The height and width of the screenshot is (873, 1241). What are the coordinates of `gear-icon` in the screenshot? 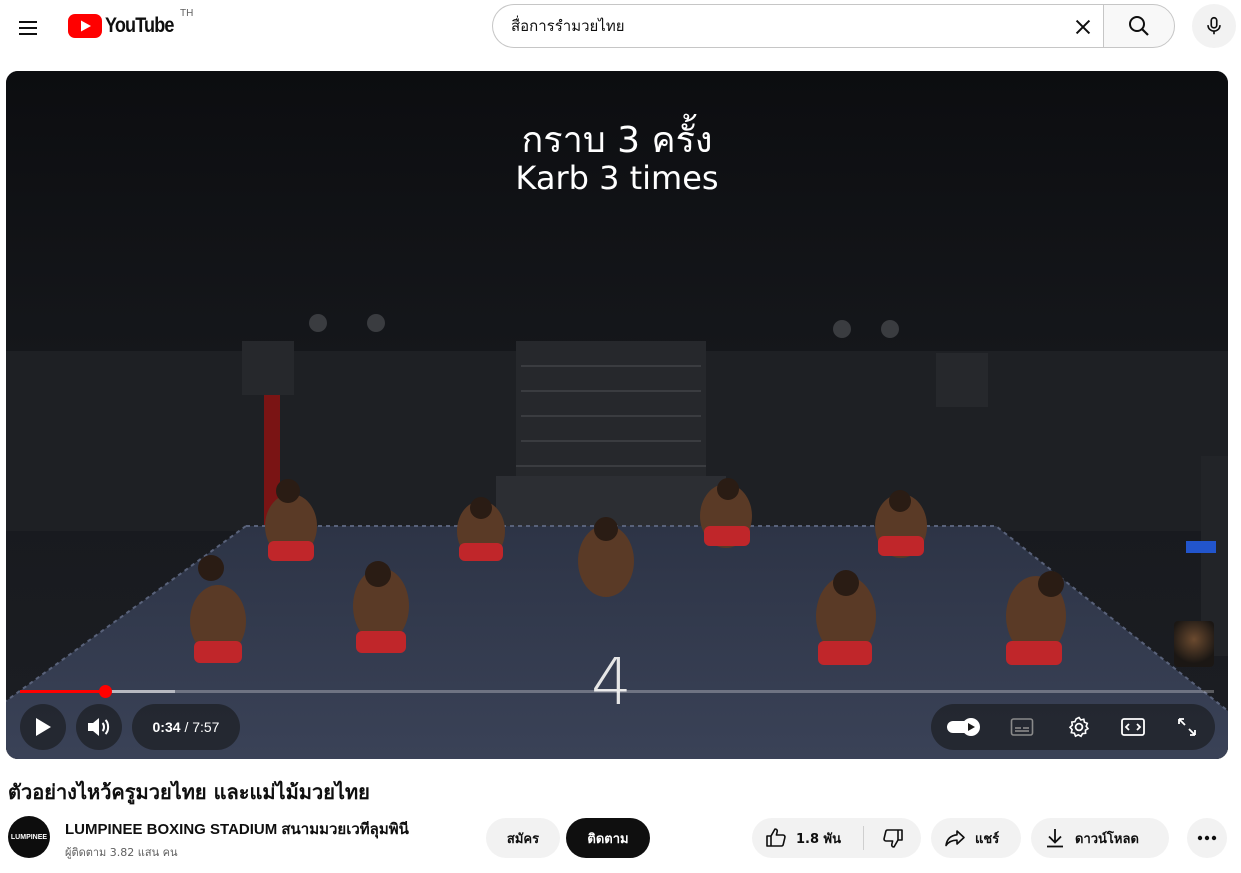 It's located at (1079, 727).